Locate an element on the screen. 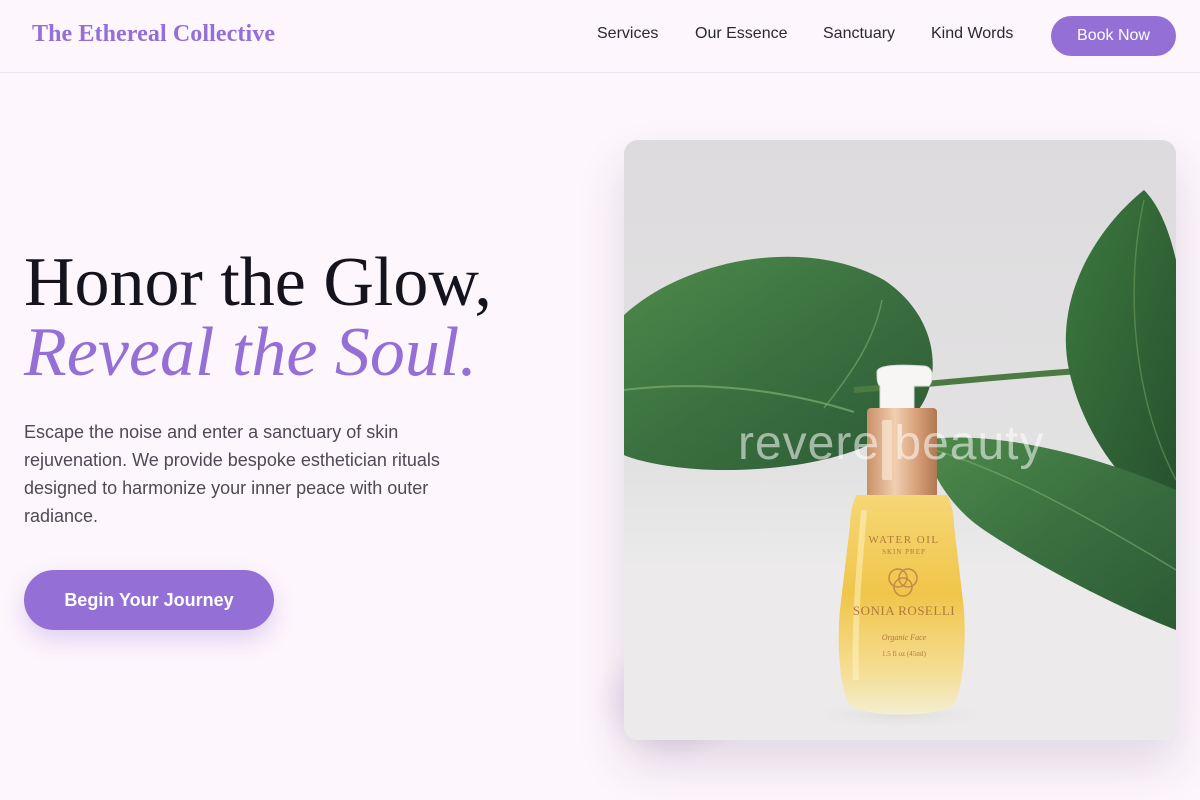 Image resolution: width=1200 pixels, height=800 pixels. hero-title-line2: Reveal the Soul. is located at coordinates (250, 352).